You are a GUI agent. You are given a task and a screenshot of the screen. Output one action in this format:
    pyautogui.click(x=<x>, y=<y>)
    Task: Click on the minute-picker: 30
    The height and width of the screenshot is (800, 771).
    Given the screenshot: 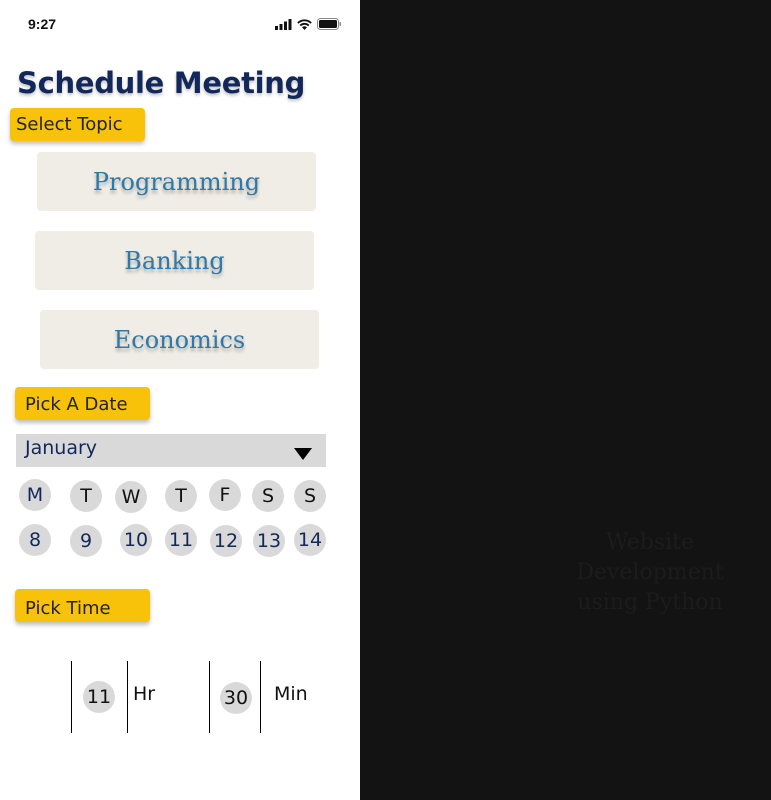 What is the action you would take?
    pyautogui.click(x=236, y=698)
    